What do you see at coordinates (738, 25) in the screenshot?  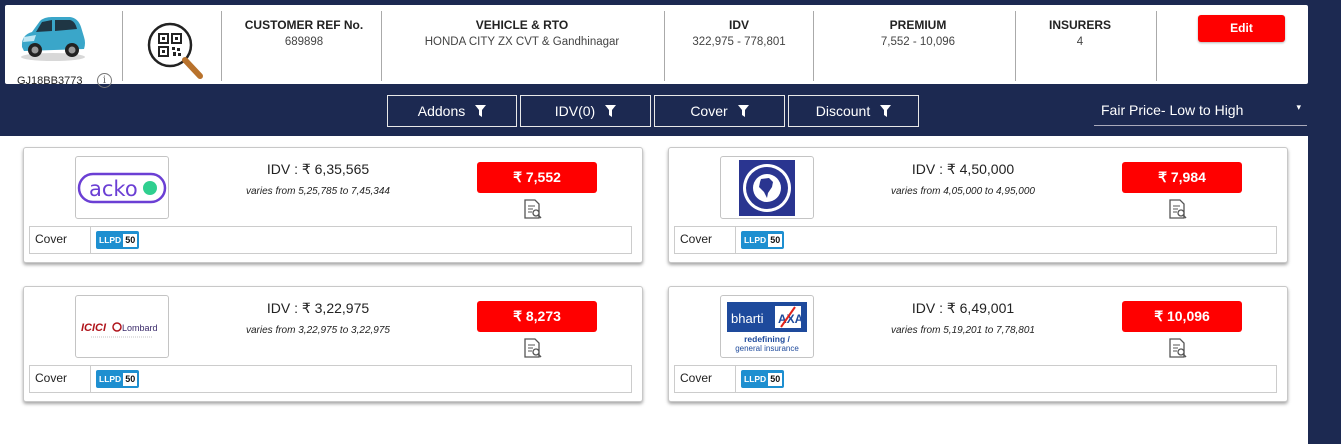 I see `idv-label: IDV` at bounding box center [738, 25].